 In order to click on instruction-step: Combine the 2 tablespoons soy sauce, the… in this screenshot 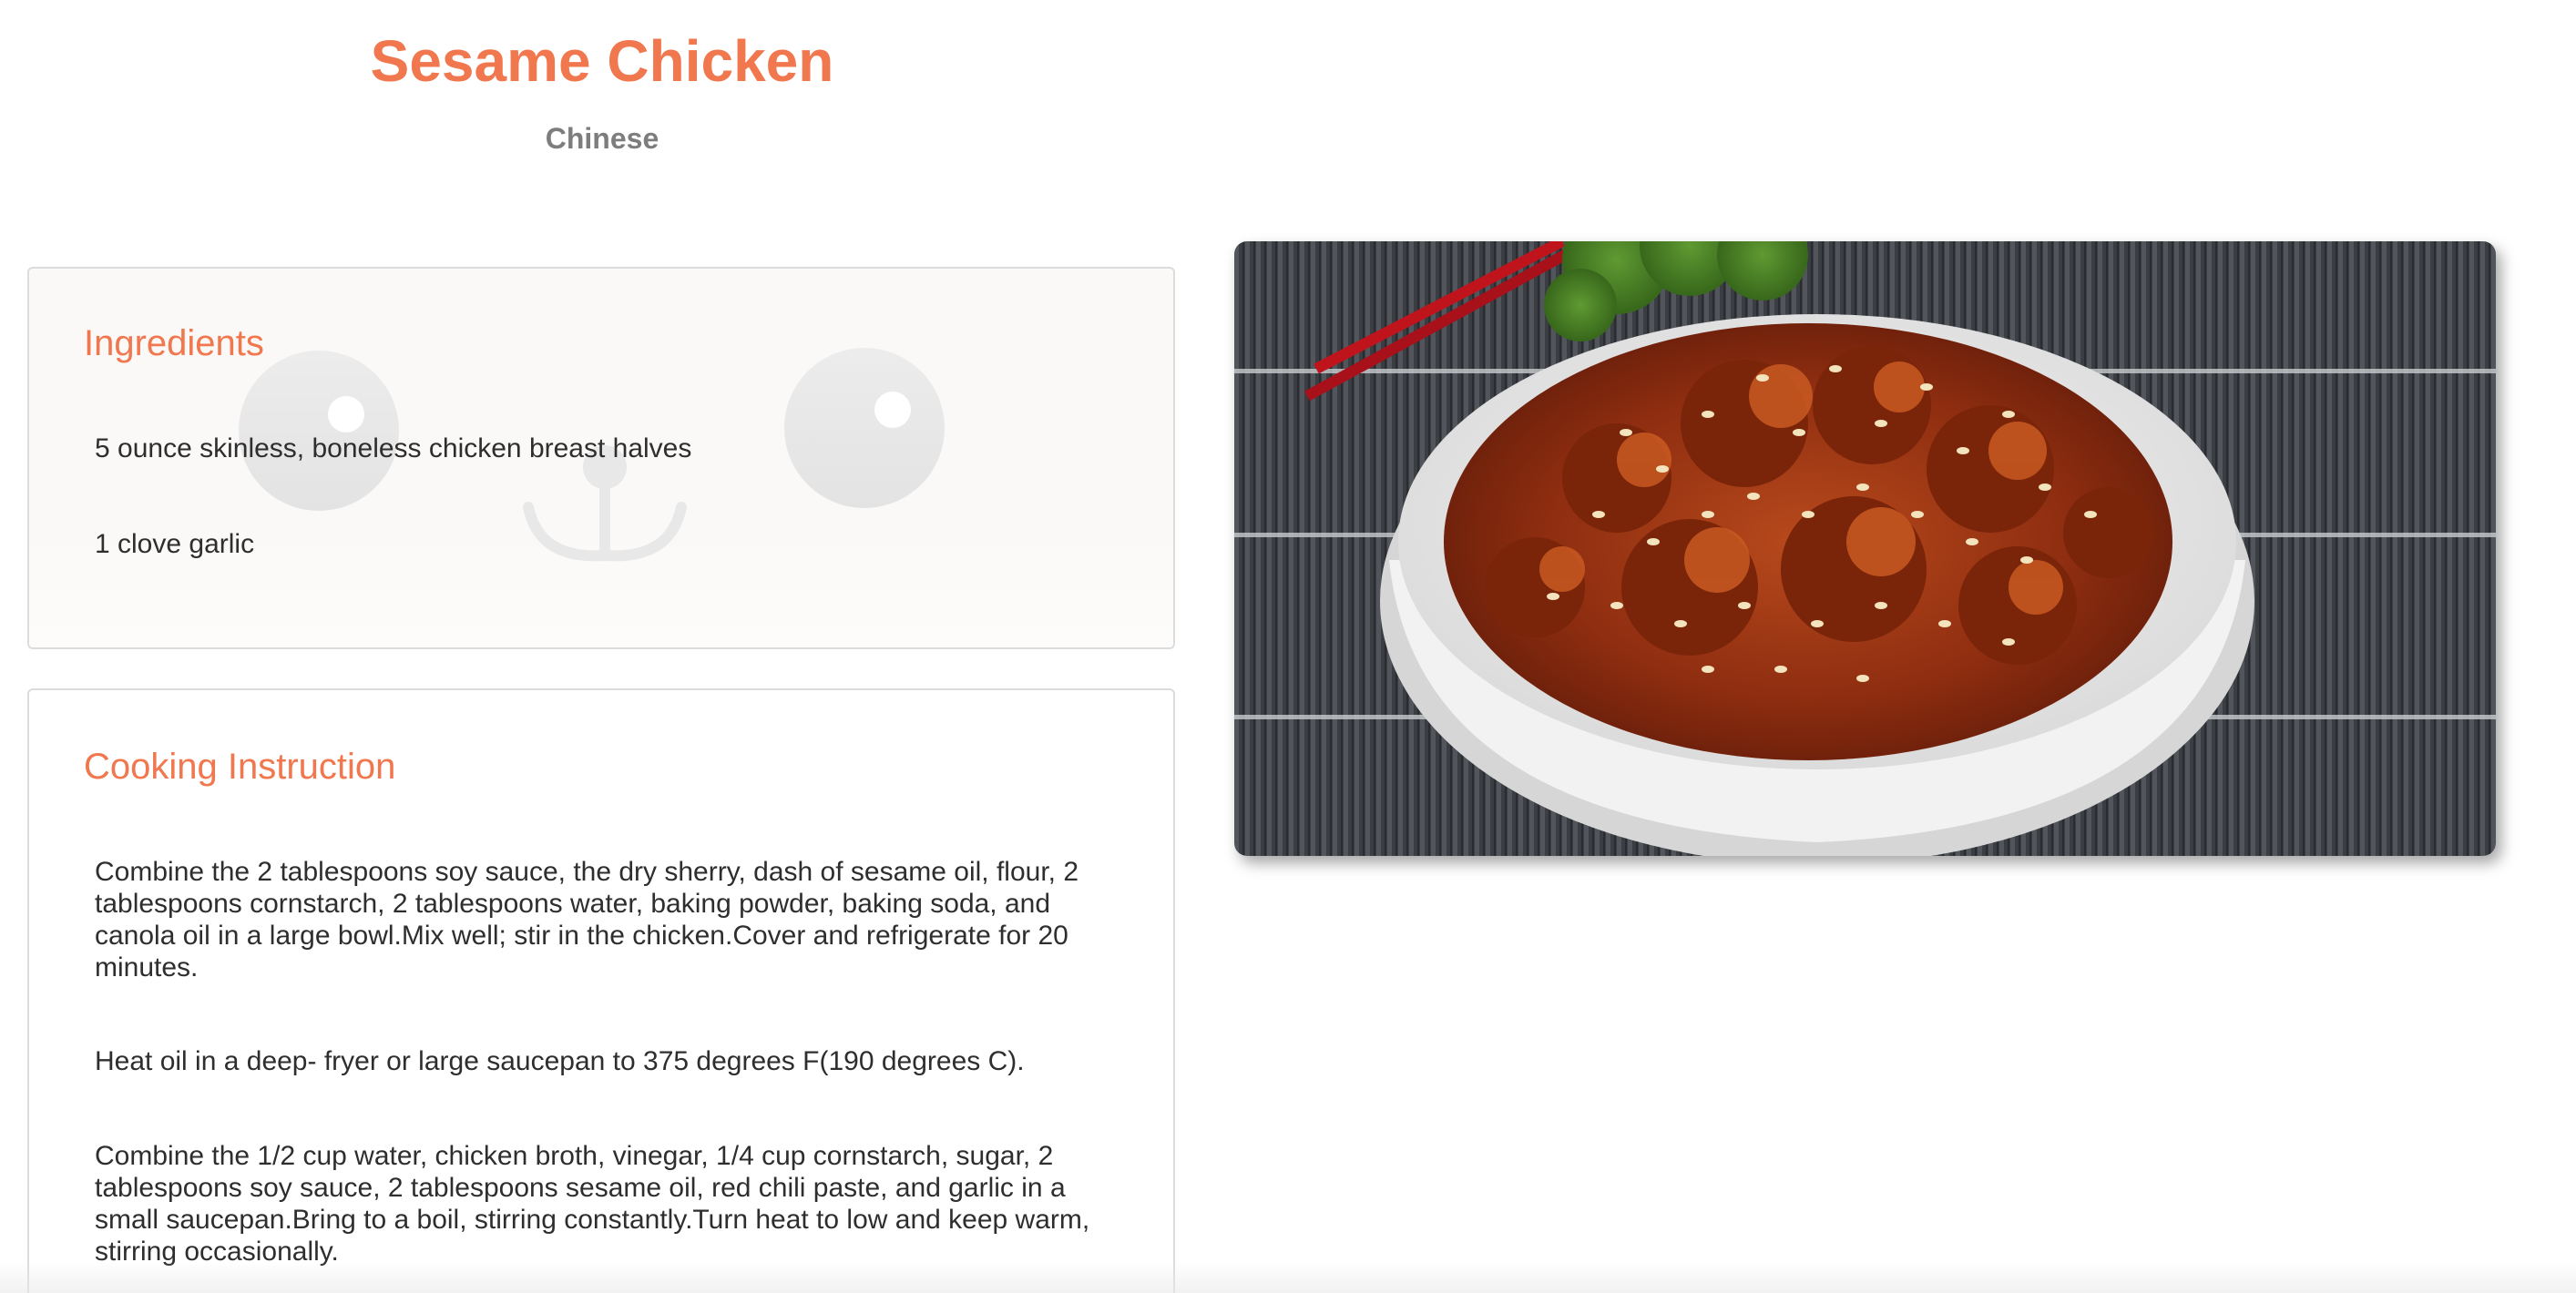, I will do `click(587, 919)`.